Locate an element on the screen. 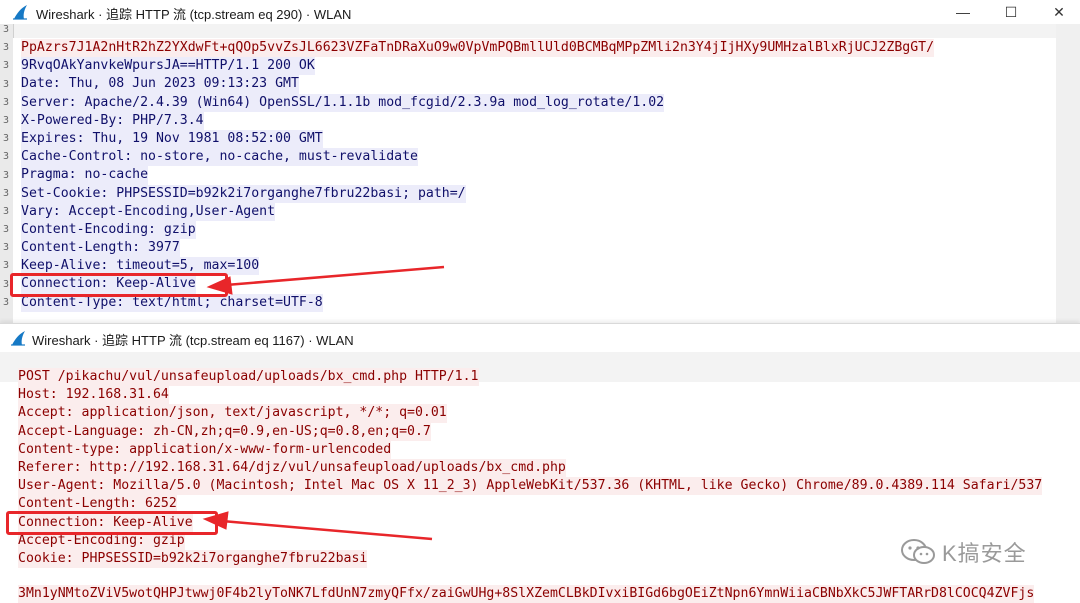  wechat-icon is located at coordinates (918, 551).